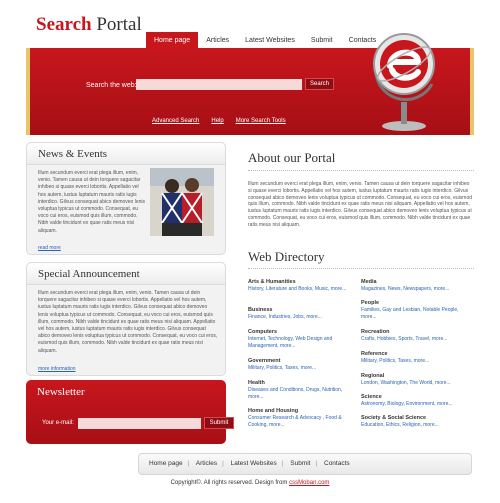 This screenshot has height=503, width=500. Describe the element at coordinates (361, 268) in the screenshot. I see `directory-divider` at that location.